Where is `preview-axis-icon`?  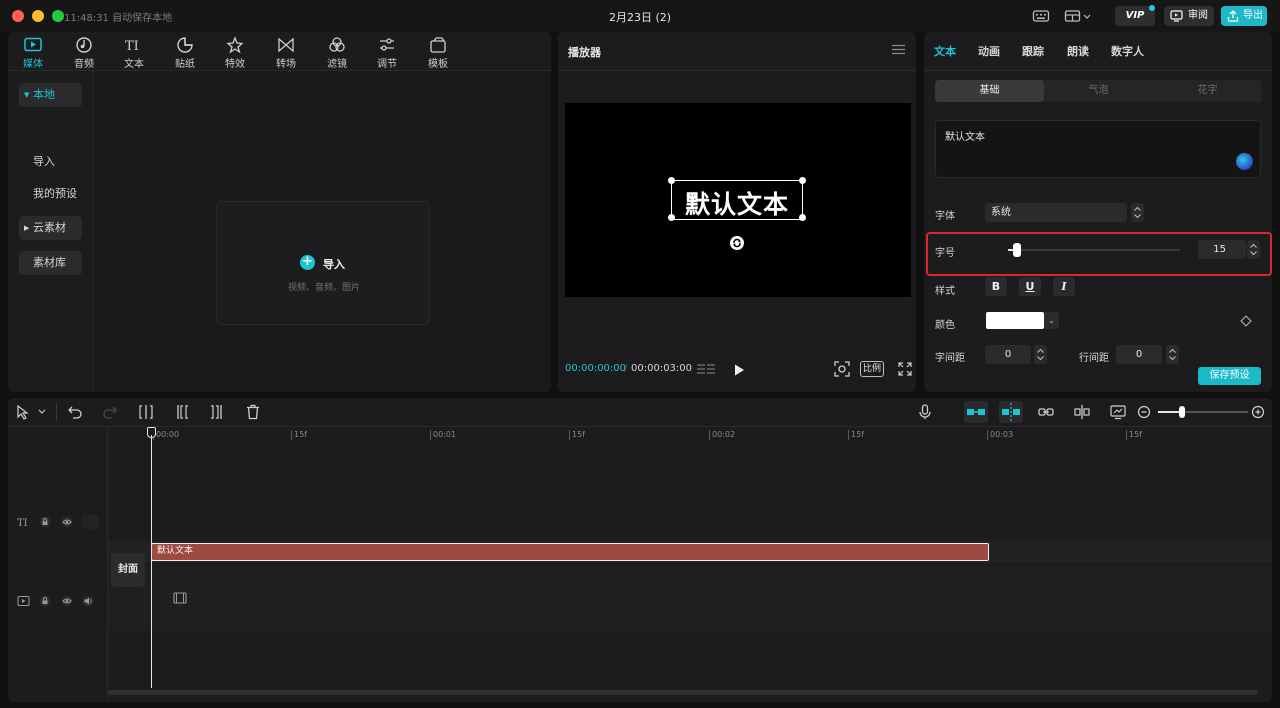
preview-axis-icon is located at coordinates (1082, 412).